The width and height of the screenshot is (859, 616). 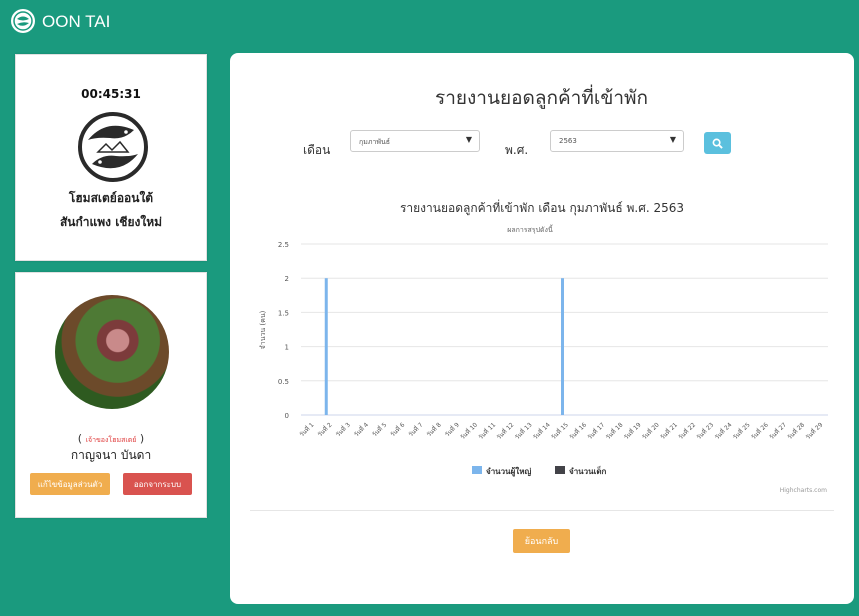 What do you see at coordinates (487, 431) in the screenshot?
I see `x-tick-label: วันที่ 11` at bounding box center [487, 431].